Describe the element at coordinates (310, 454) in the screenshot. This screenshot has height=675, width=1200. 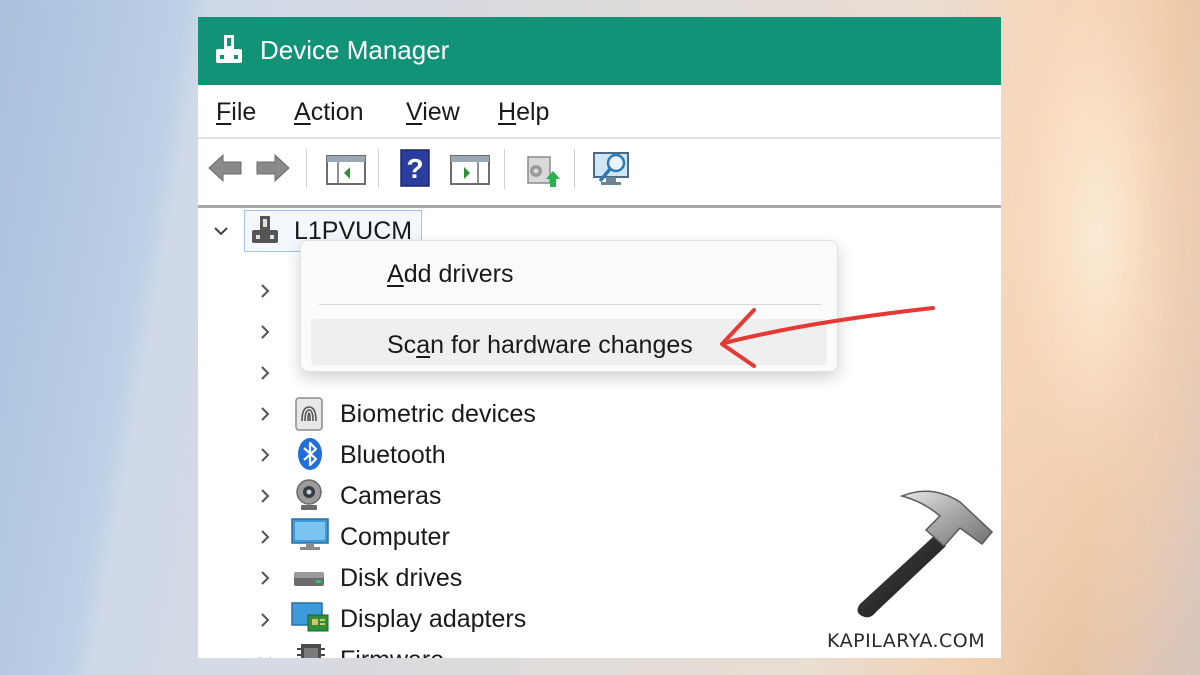
I see `bluetooth-icon` at that location.